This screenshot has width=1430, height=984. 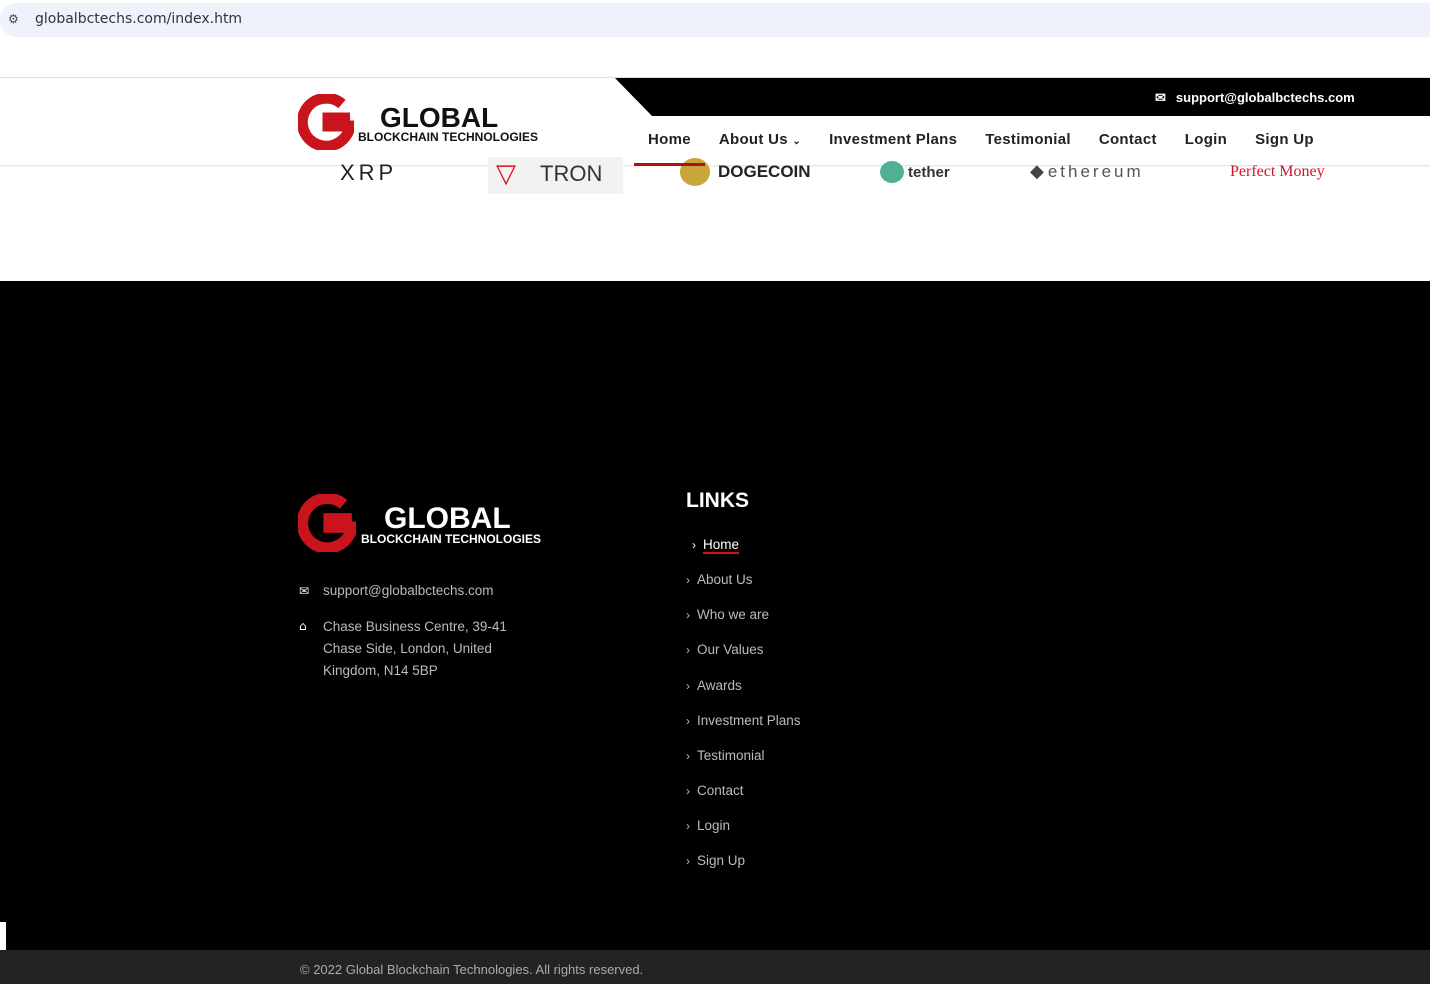 I want to click on tron-logo: ▽ TRON, so click(x=555, y=175).